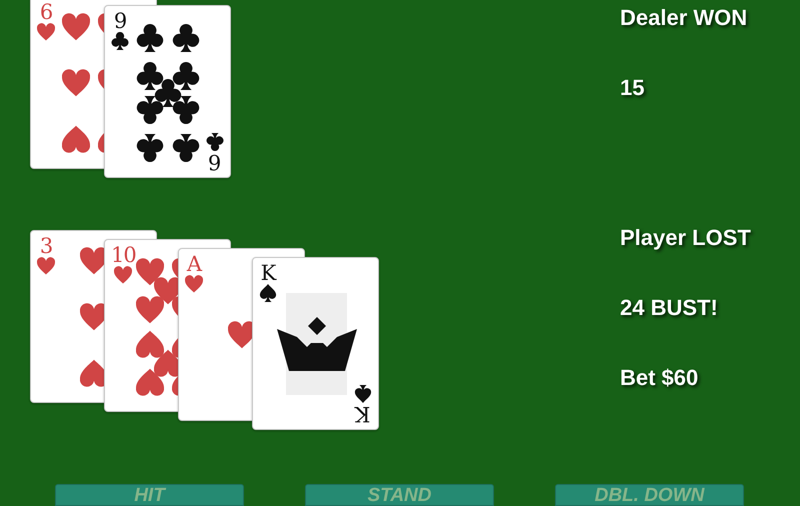 This screenshot has height=506, width=800. What do you see at coordinates (633, 88) in the screenshot?
I see `dealer-score: 15` at bounding box center [633, 88].